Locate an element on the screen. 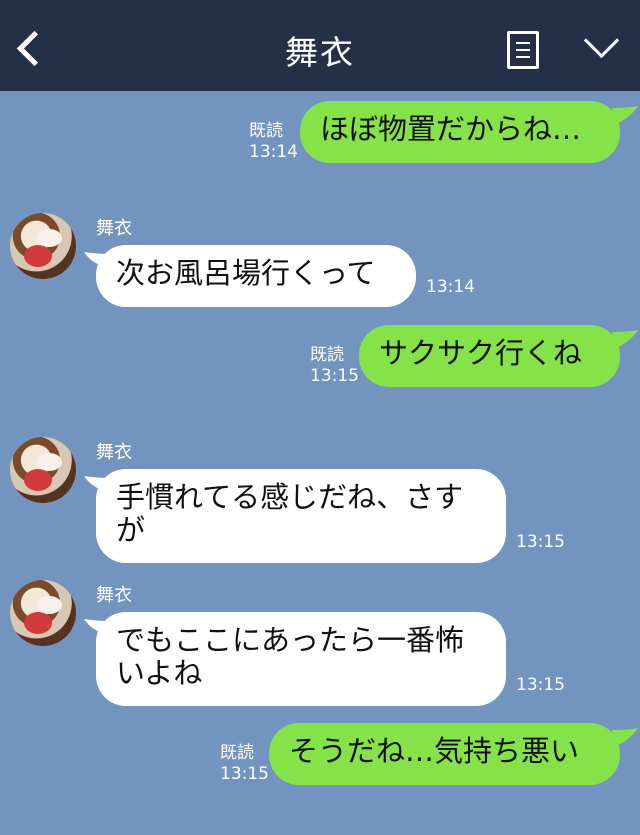 The width and height of the screenshot is (640, 835). message-text-line: いよね is located at coordinates (159, 673).